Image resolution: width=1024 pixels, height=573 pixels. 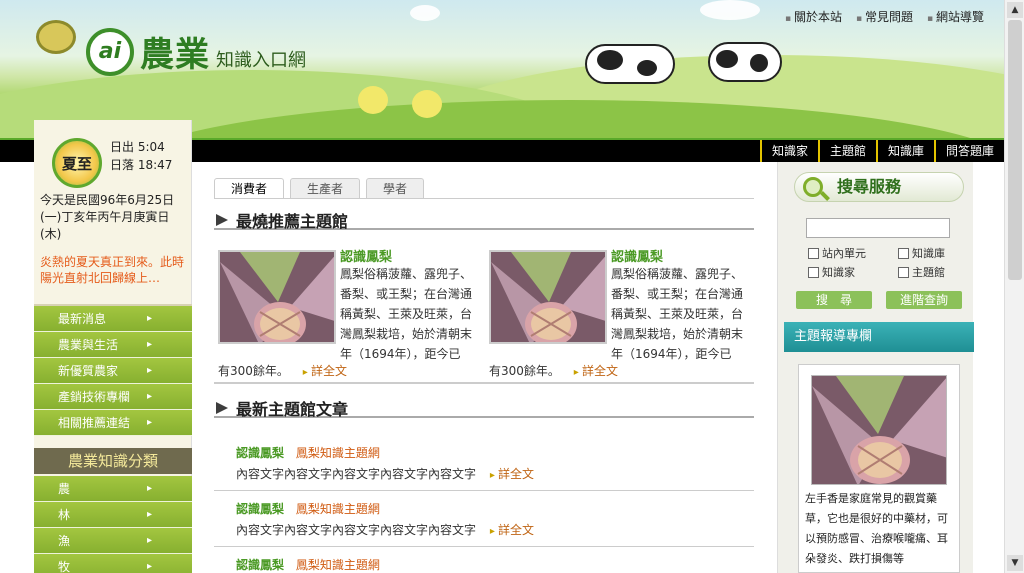 What do you see at coordinates (395, 188) in the screenshot?
I see `tab-scholar: 學者` at bounding box center [395, 188].